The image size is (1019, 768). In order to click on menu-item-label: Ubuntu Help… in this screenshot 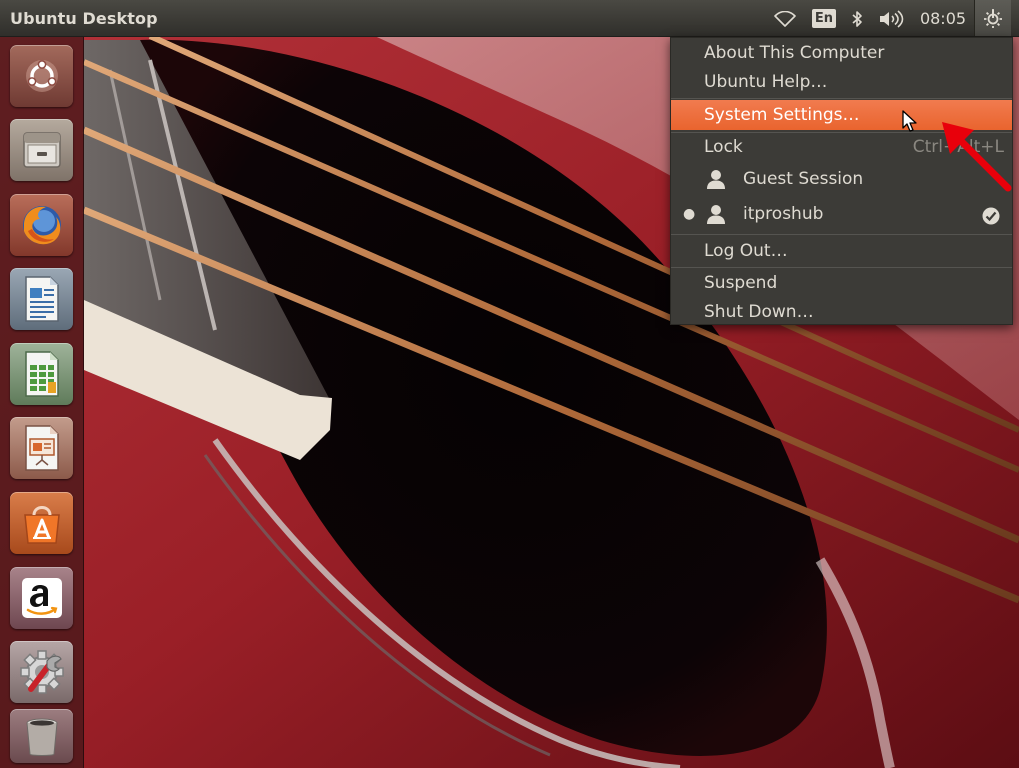, I will do `click(766, 82)`.